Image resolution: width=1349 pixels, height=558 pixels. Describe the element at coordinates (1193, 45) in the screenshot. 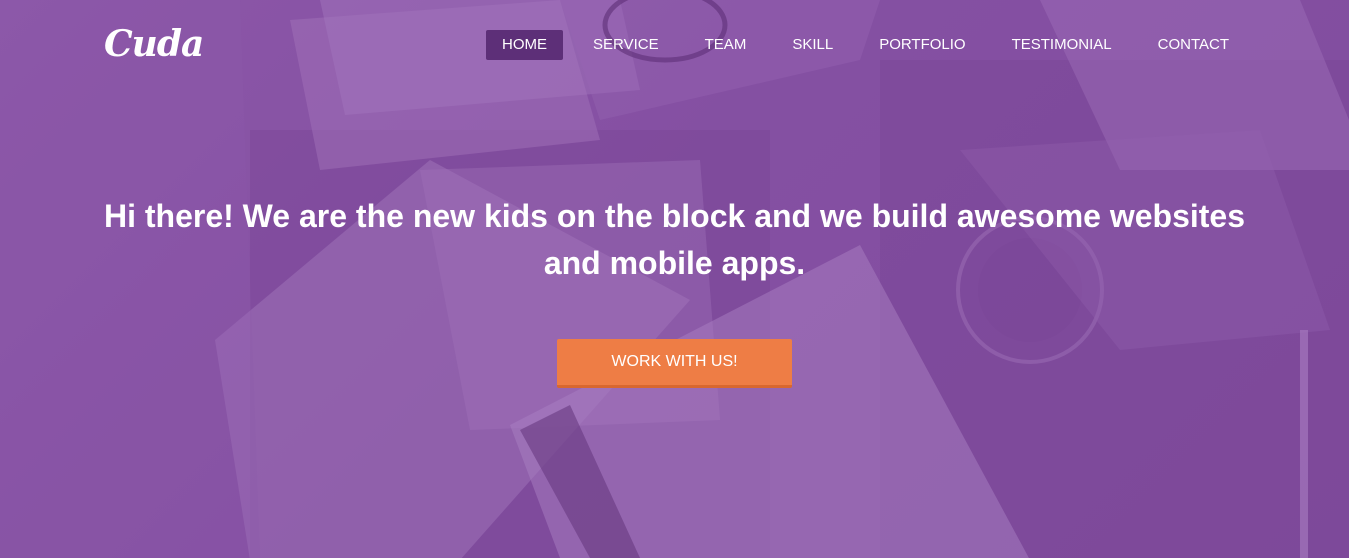

I see `nav-item-contact: CONTACT` at that location.